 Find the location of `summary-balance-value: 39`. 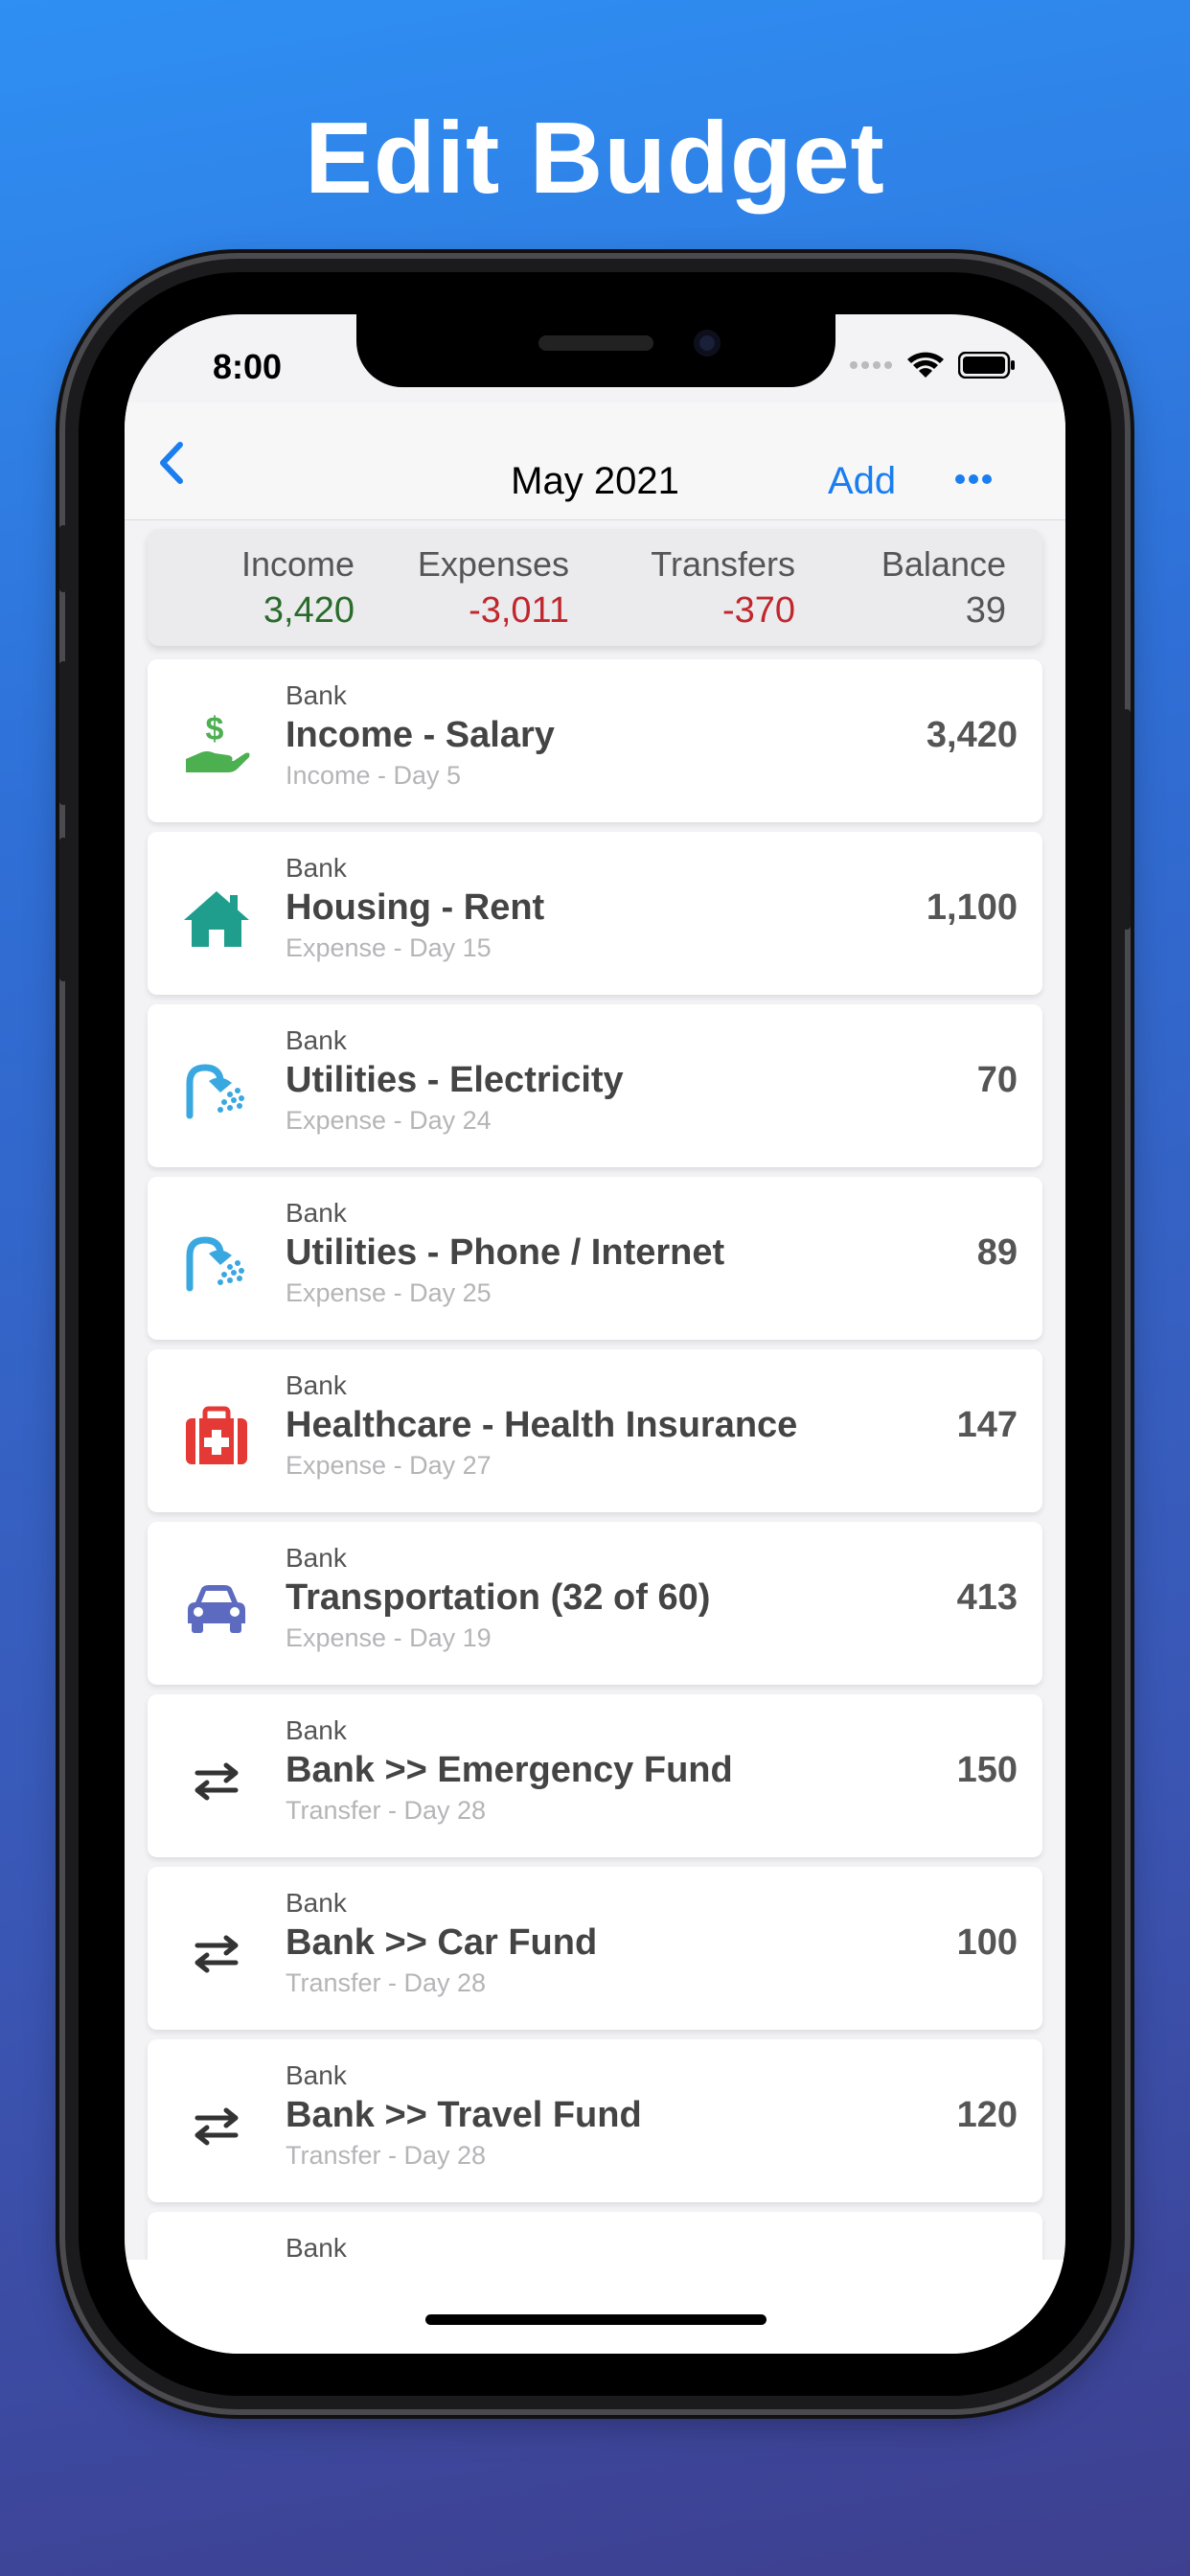

summary-balance-value: 39 is located at coordinates (985, 610).